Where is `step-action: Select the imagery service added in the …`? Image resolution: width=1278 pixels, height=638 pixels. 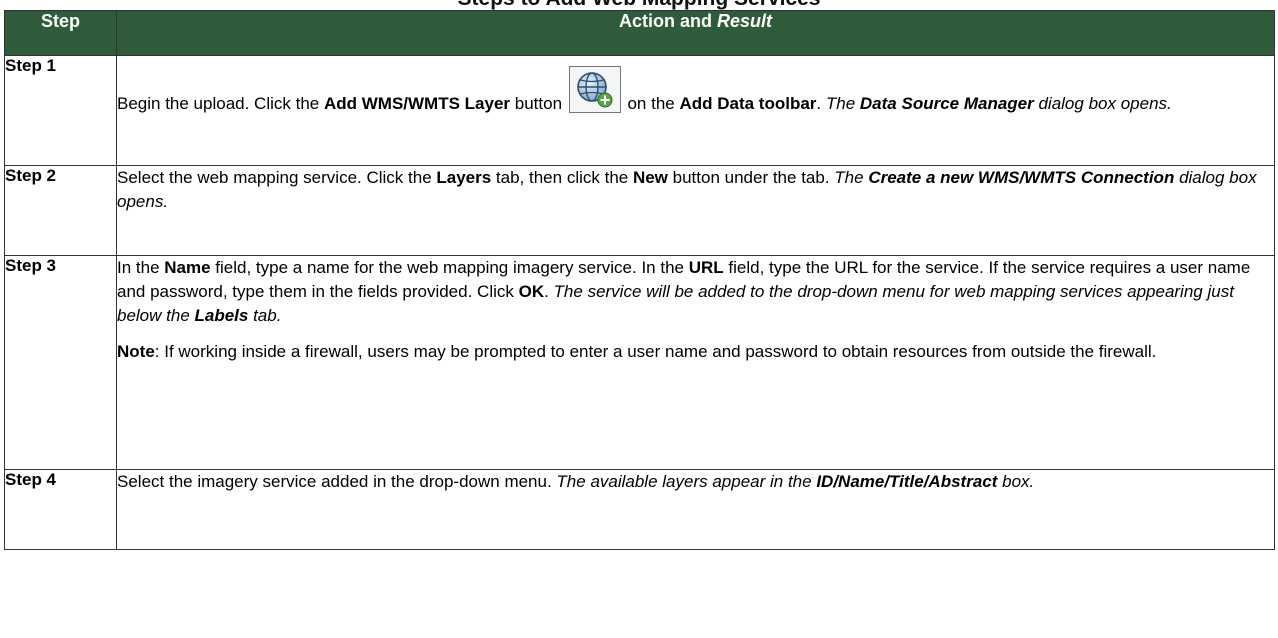 step-action: Select the imagery service added in the … is located at coordinates (695, 509).